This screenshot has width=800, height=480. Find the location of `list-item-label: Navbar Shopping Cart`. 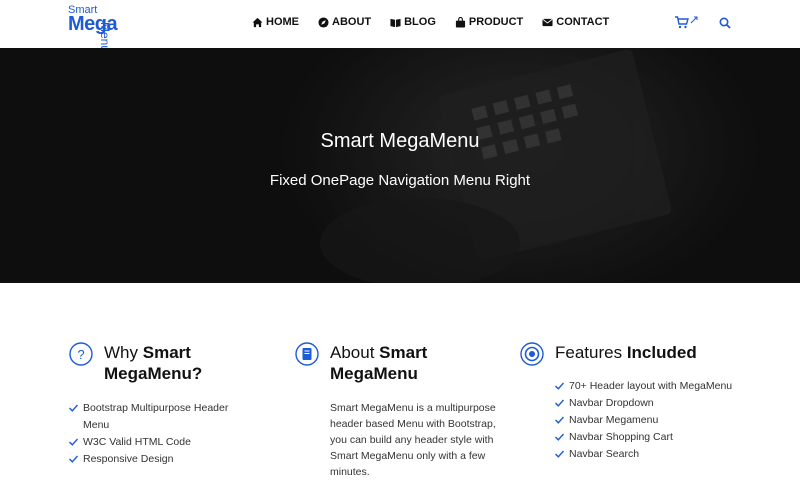

list-item-label: Navbar Shopping Cart is located at coordinates (621, 437).